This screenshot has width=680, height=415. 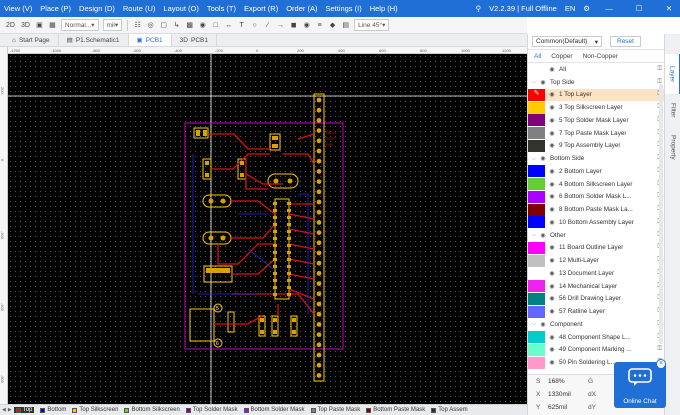 I want to click on menu-item: Settings (I), so click(x=343, y=8).